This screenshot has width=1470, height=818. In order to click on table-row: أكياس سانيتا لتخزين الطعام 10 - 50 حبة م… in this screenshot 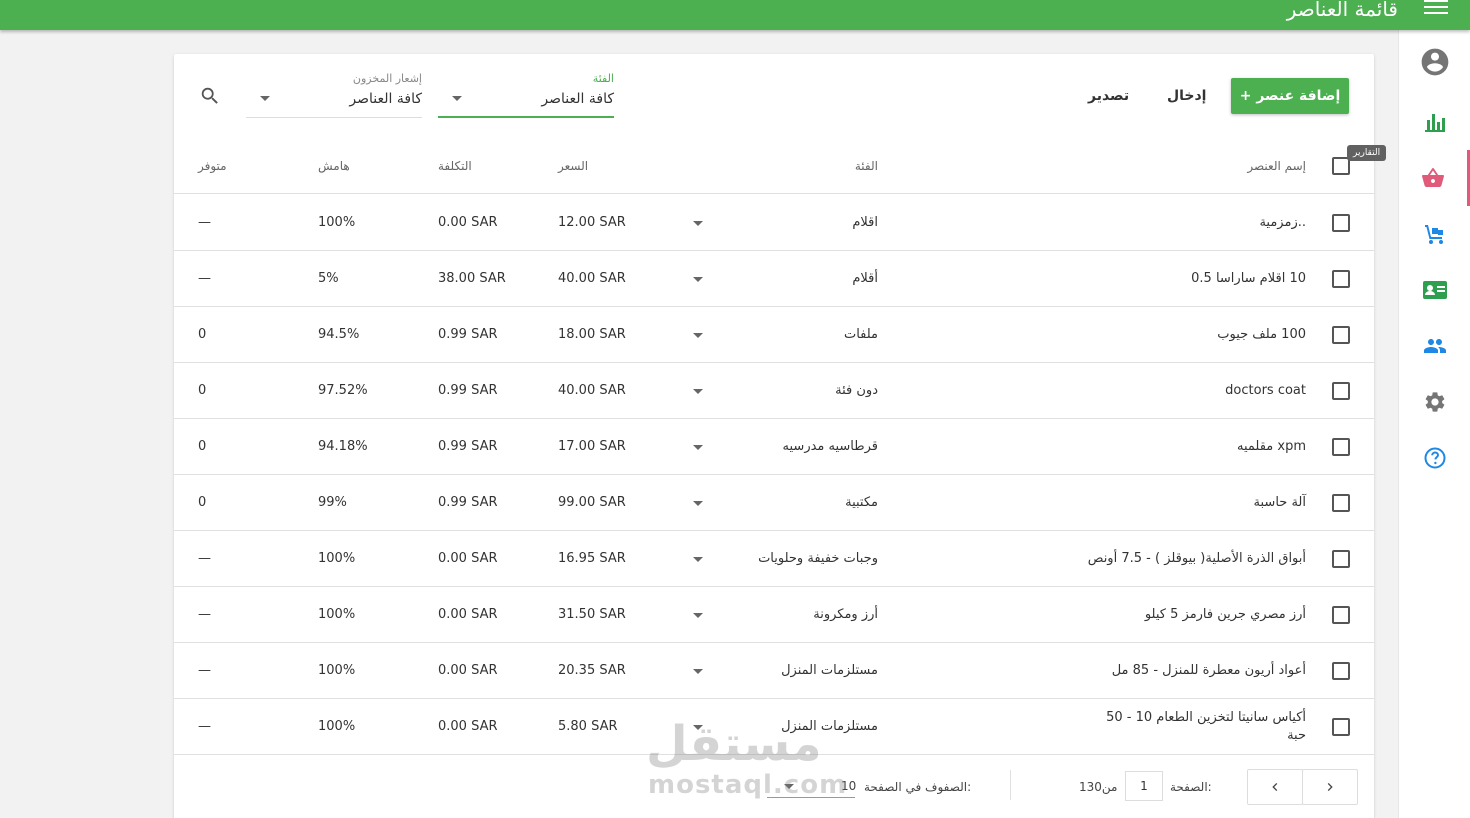, I will do `click(774, 727)`.